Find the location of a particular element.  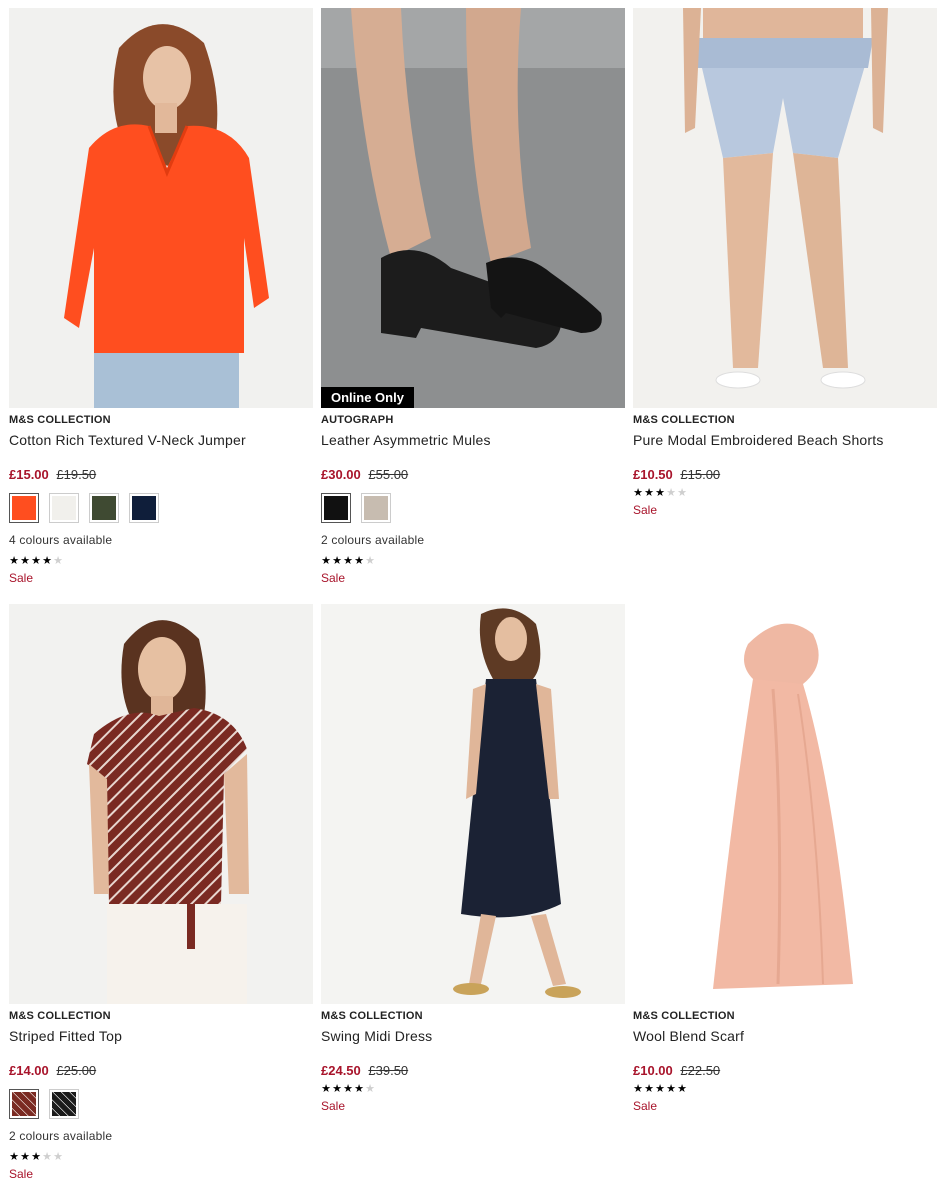

striped-top-photo is located at coordinates (161, 804).